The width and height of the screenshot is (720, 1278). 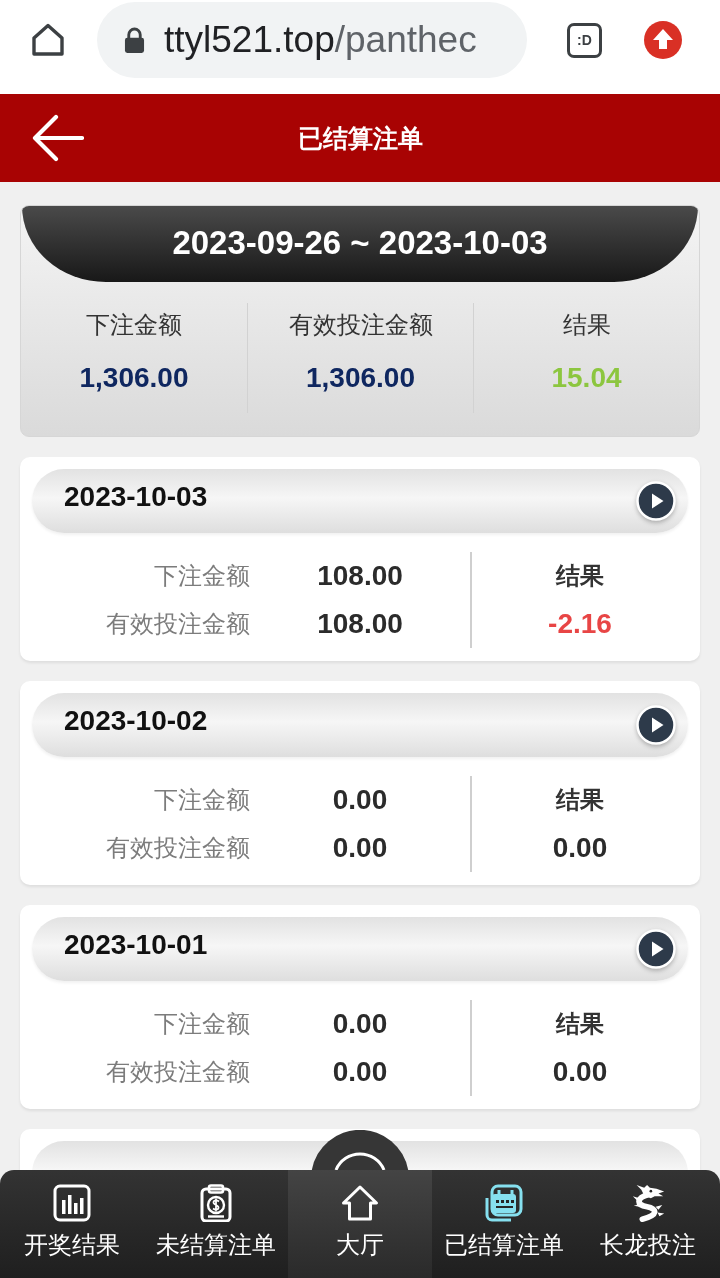 I want to click on nav-tab: 已结算注单, so click(x=504, y=1224).